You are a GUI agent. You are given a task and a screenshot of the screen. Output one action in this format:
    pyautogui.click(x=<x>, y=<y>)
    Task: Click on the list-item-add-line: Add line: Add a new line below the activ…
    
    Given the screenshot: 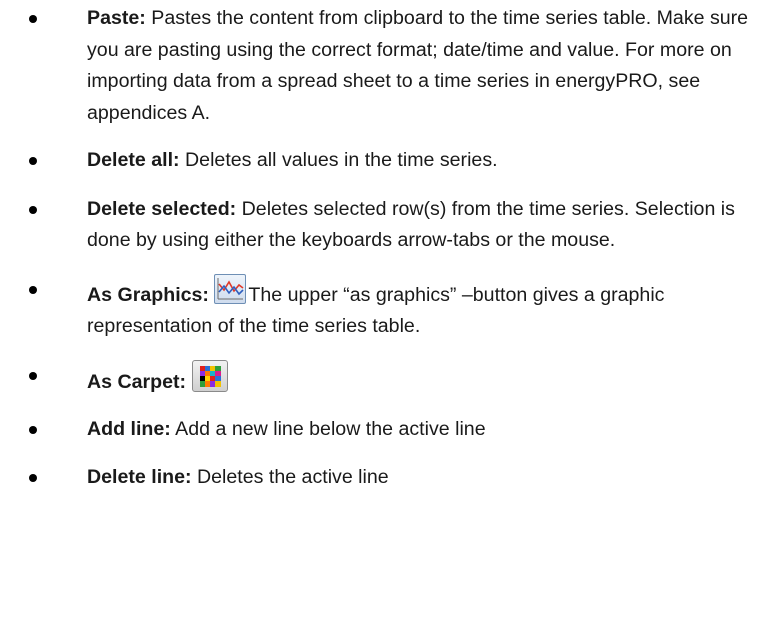 What is the action you would take?
    pyautogui.click(x=388, y=430)
    